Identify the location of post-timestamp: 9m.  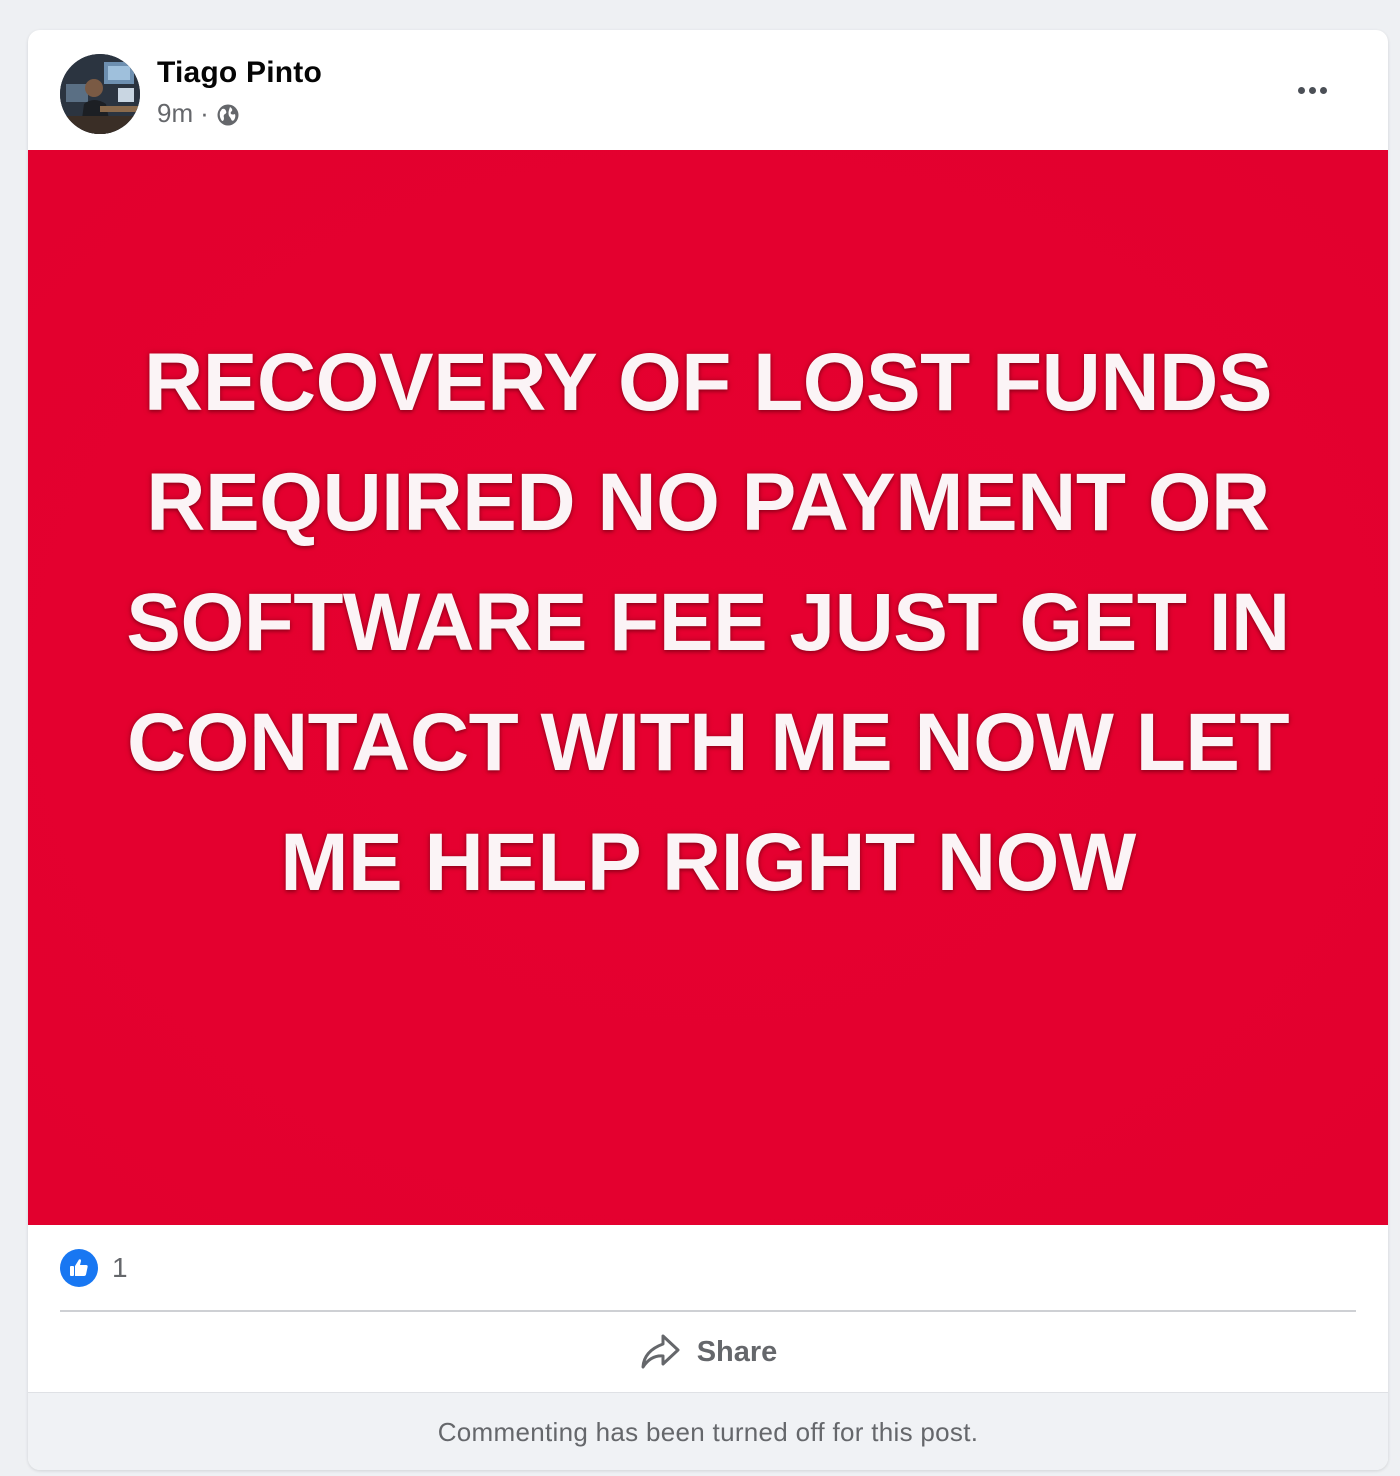
(175, 113).